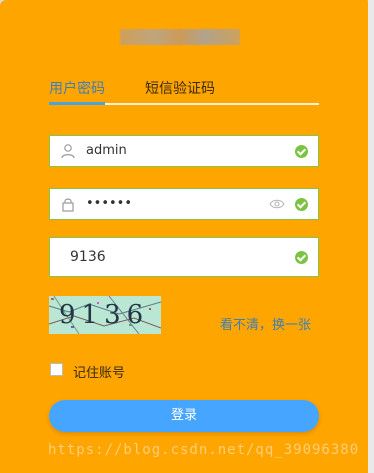  What do you see at coordinates (88, 257) in the screenshot?
I see `captcha-input-value: 9136` at bounding box center [88, 257].